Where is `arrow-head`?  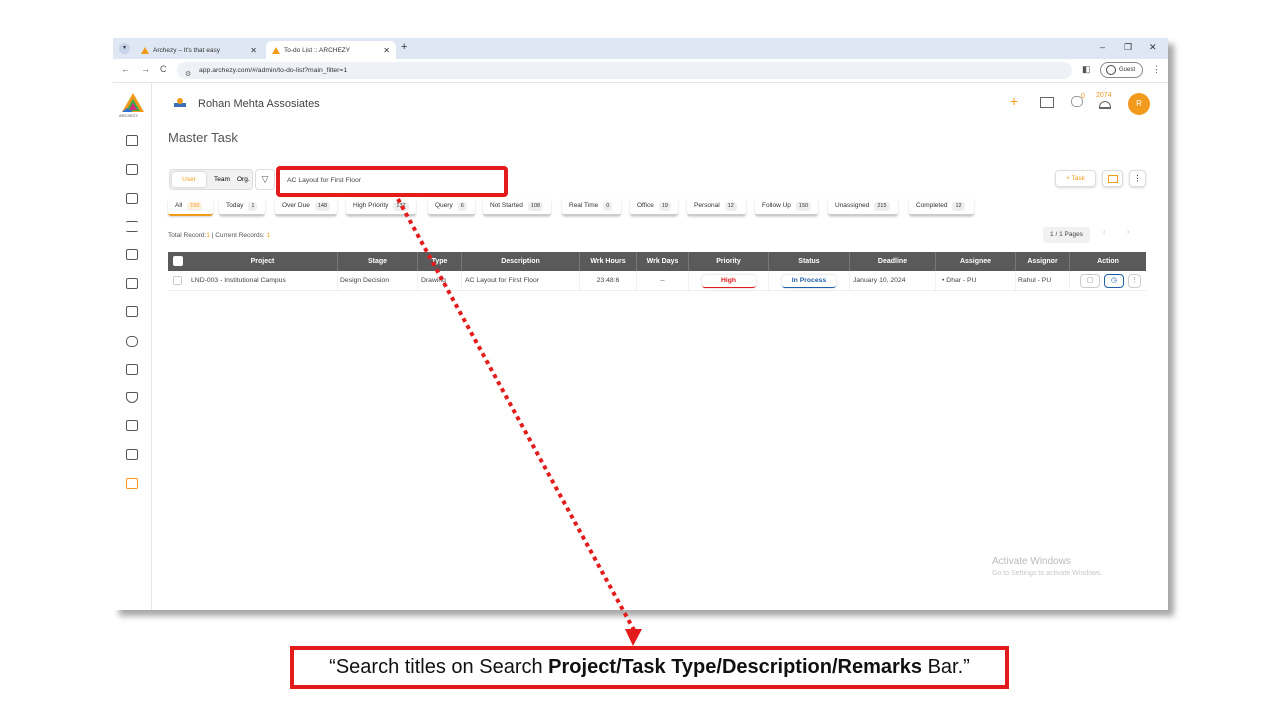 arrow-head is located at coordinates (633, 637).